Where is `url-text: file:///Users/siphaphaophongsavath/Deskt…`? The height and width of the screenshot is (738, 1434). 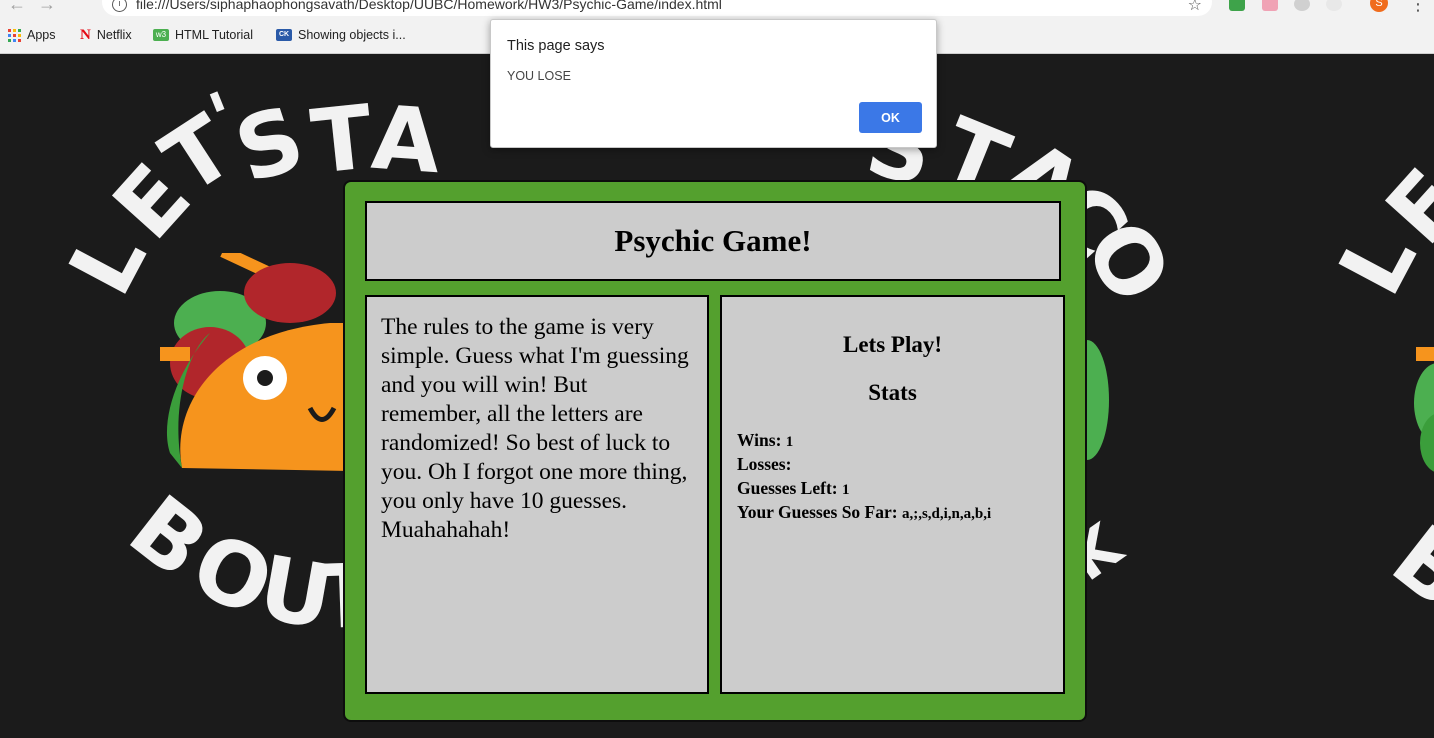
url-text: file:///Users/siphaphaophongsavath/Deskt… is located at coordinates (429, 6).